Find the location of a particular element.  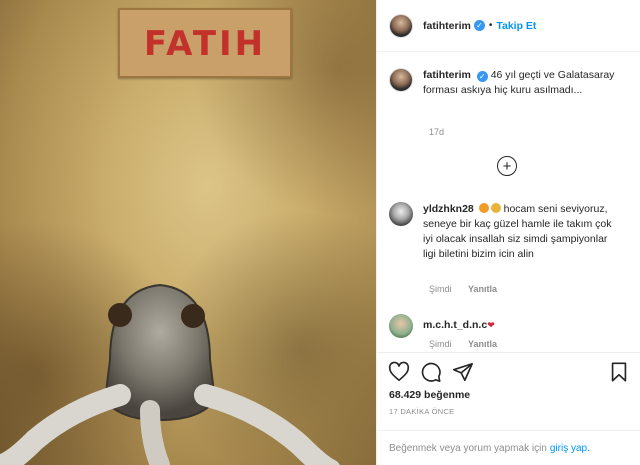

commenter-username: m.c.h.t_d.n.c is located at coordinates (455, 325).